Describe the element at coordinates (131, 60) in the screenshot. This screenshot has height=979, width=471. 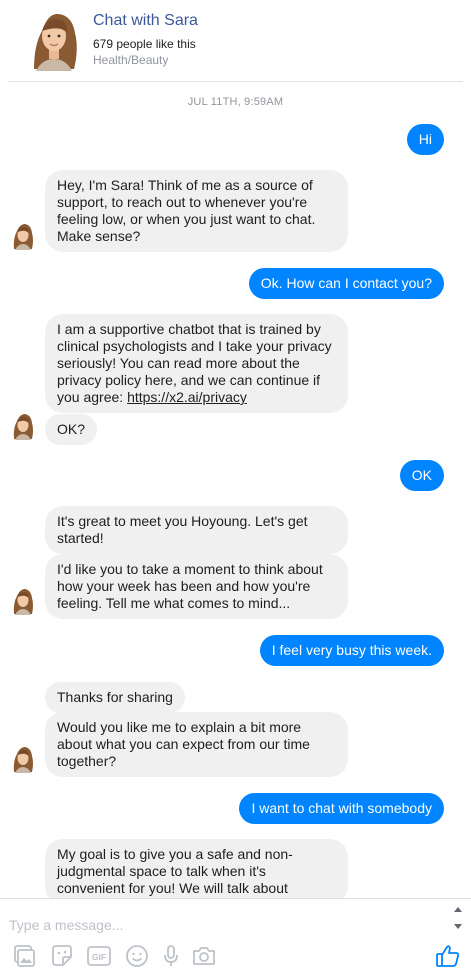
I see `page-category: Health/Beauty` at that location.